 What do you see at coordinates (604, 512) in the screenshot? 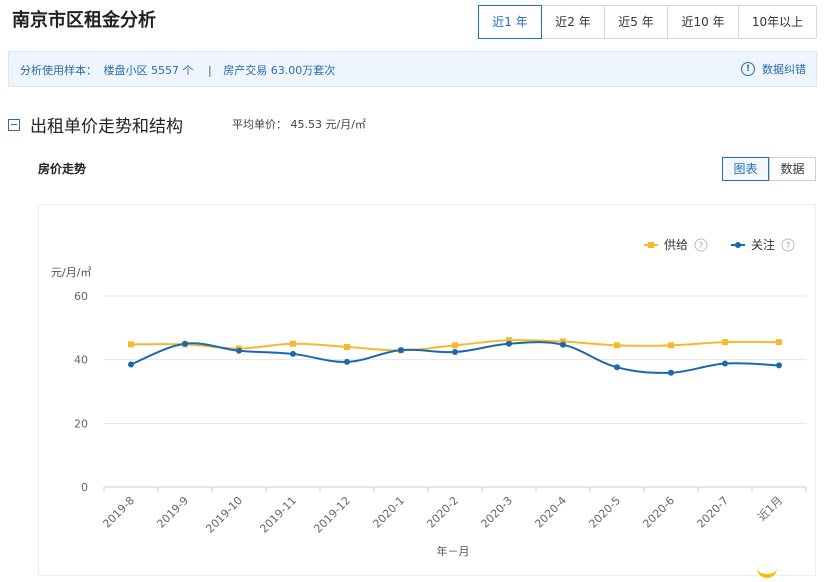
I see `x-tick-label: 2020-5` at bounding box center [604, 512].